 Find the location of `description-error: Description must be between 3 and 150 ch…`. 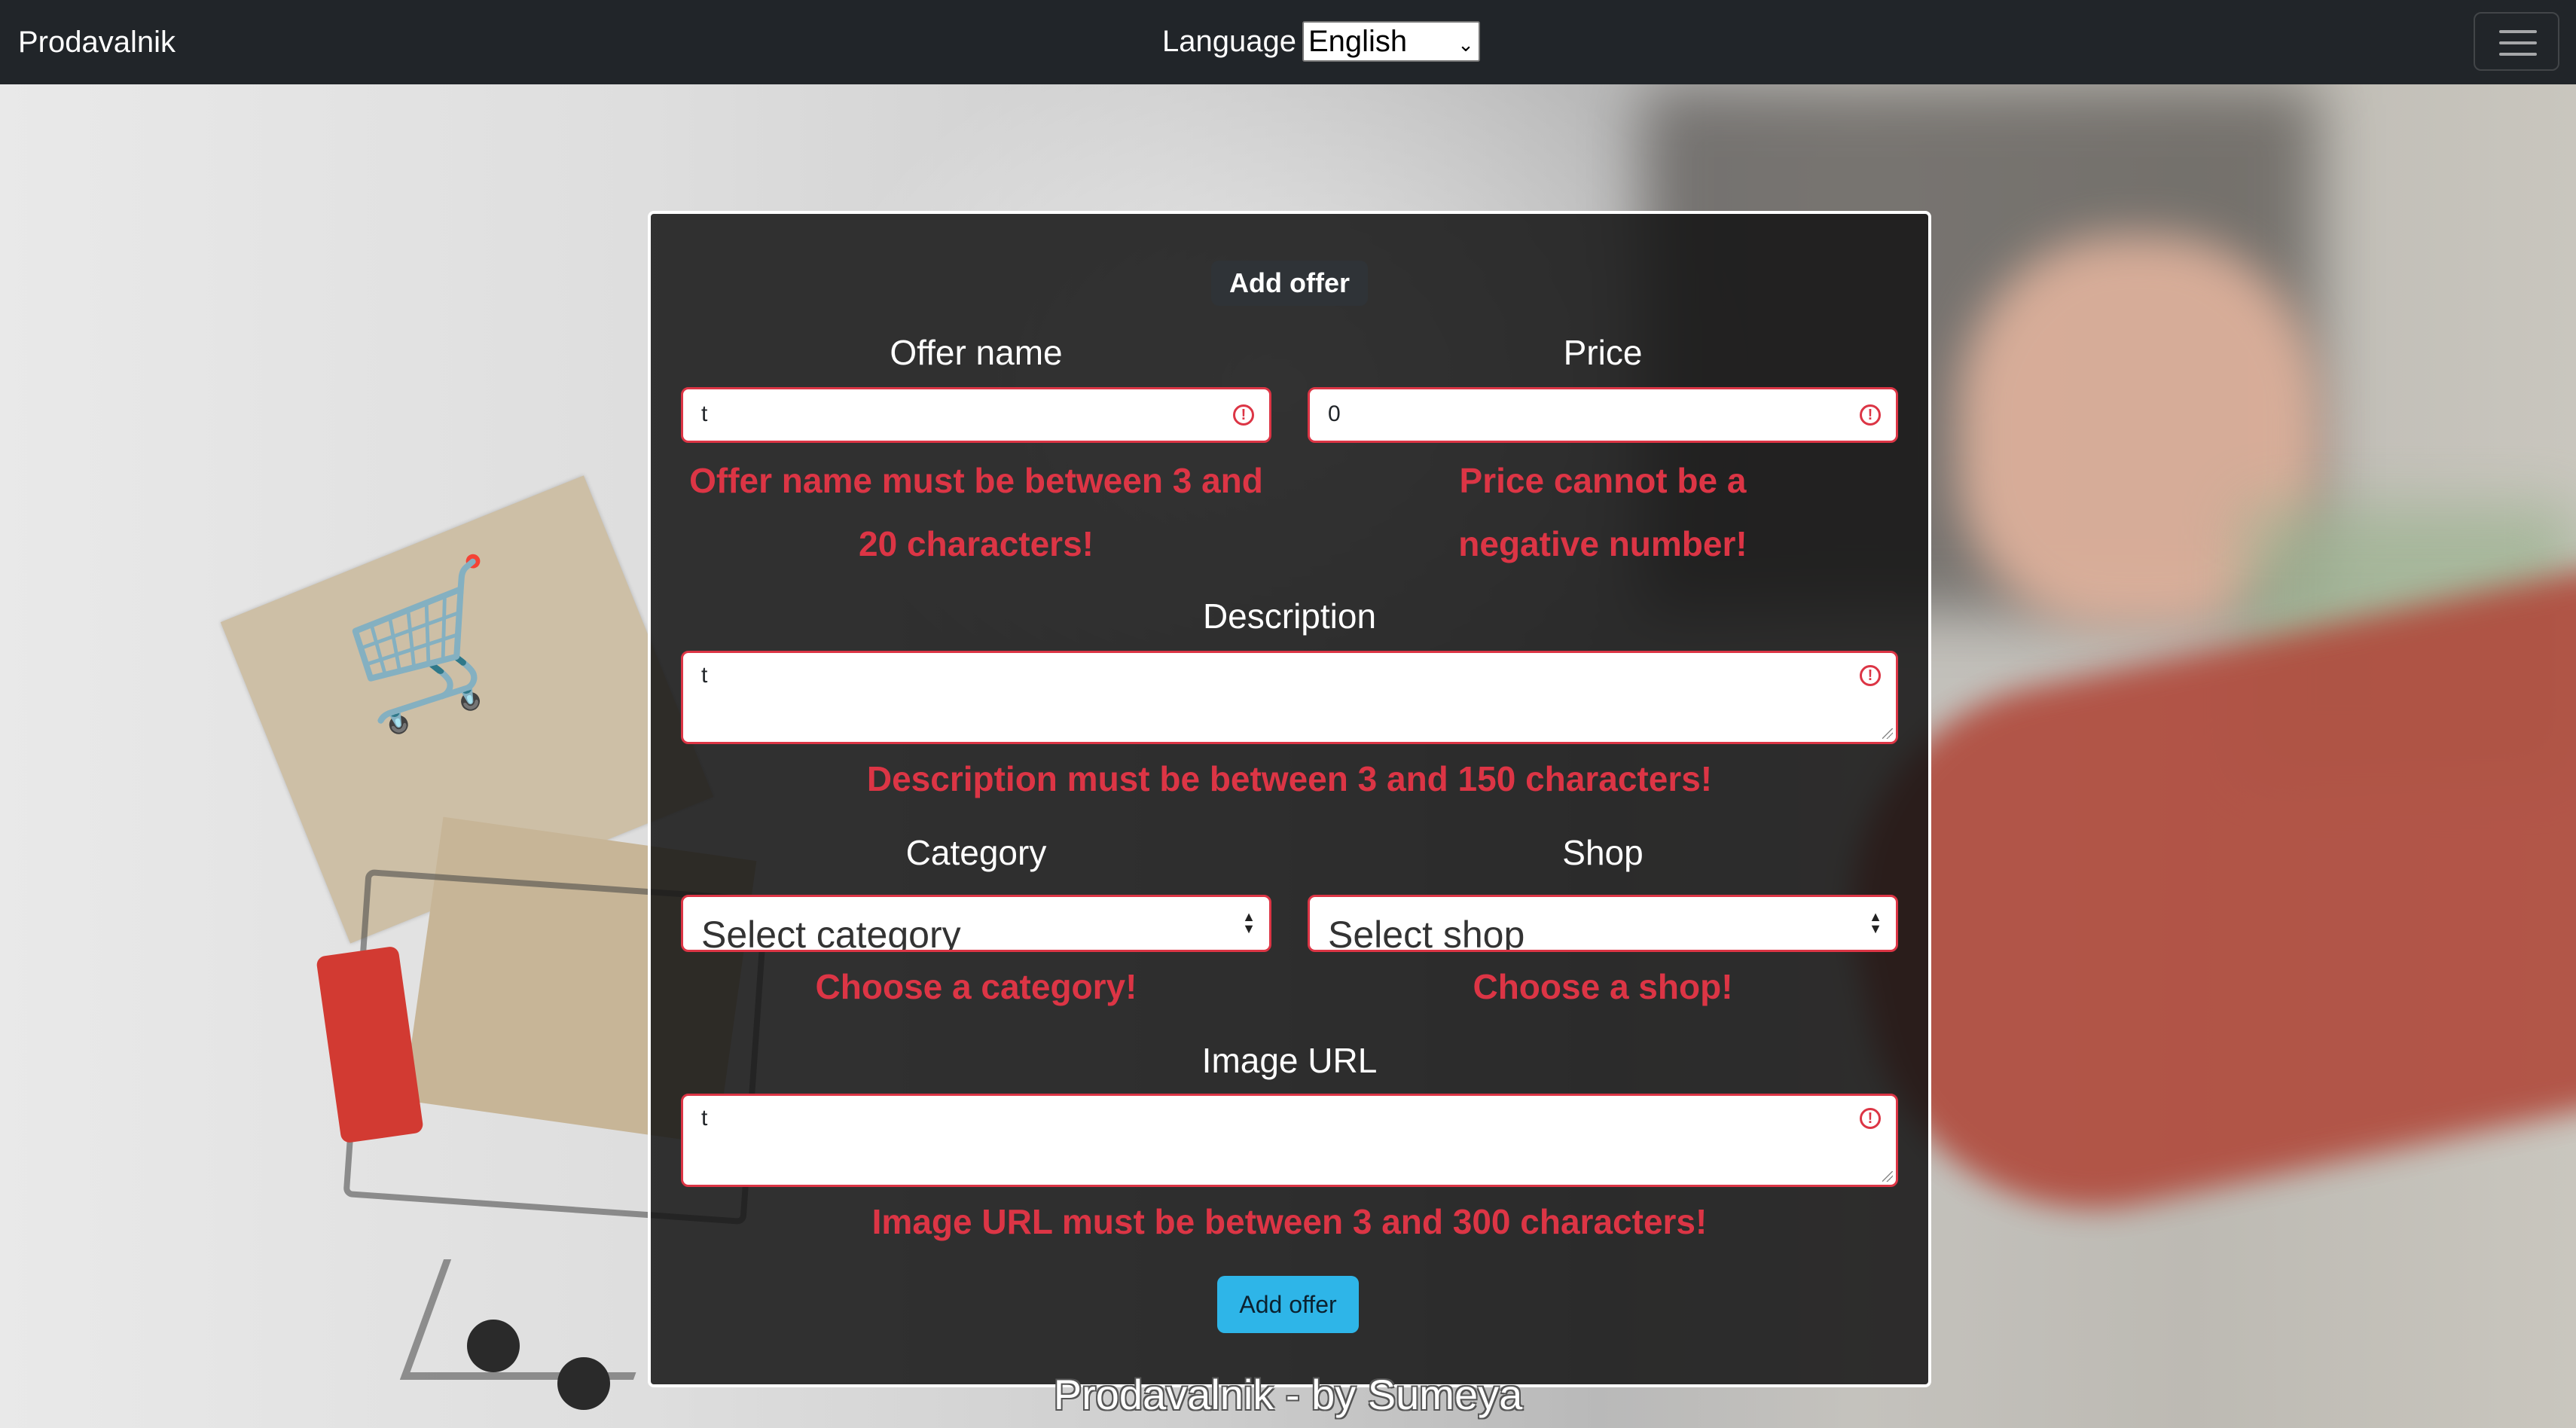

description-error: Description must be between 3 and 150 ch… is located at coordinates (1290, 779).